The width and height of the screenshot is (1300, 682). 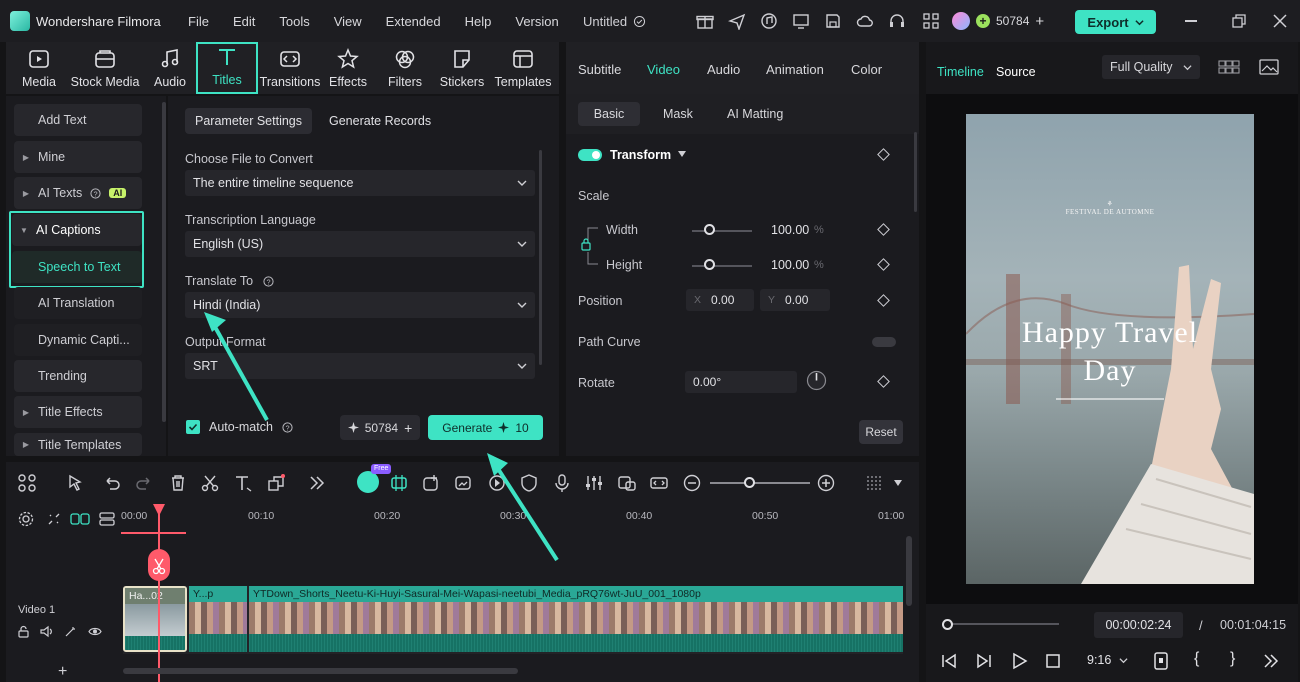 I want to click on menu-view: View, so click(x=348, y=21).